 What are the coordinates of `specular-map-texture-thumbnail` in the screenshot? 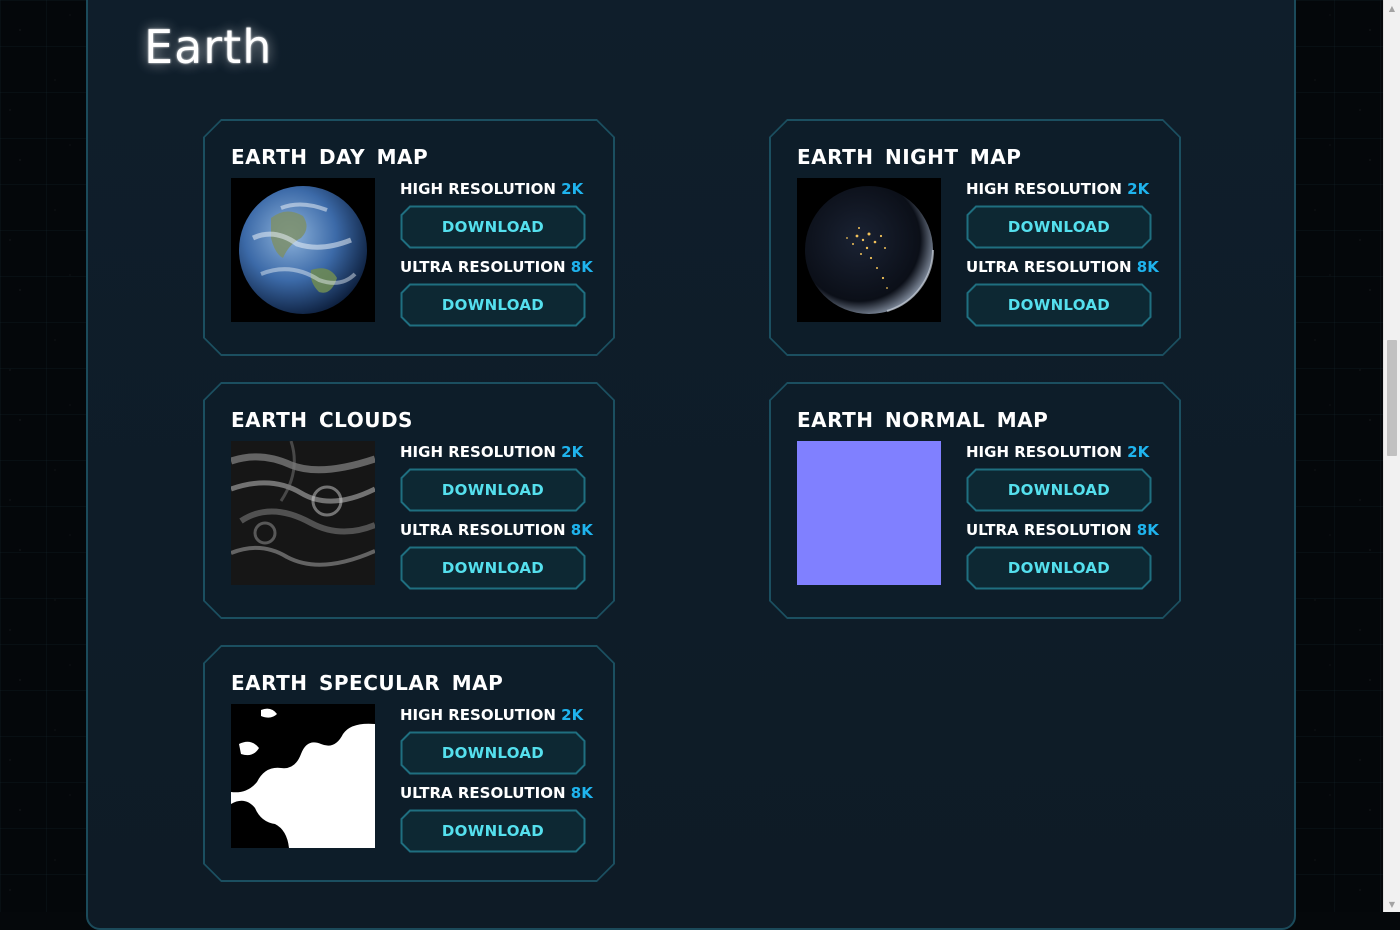 It's located at (303, 776).